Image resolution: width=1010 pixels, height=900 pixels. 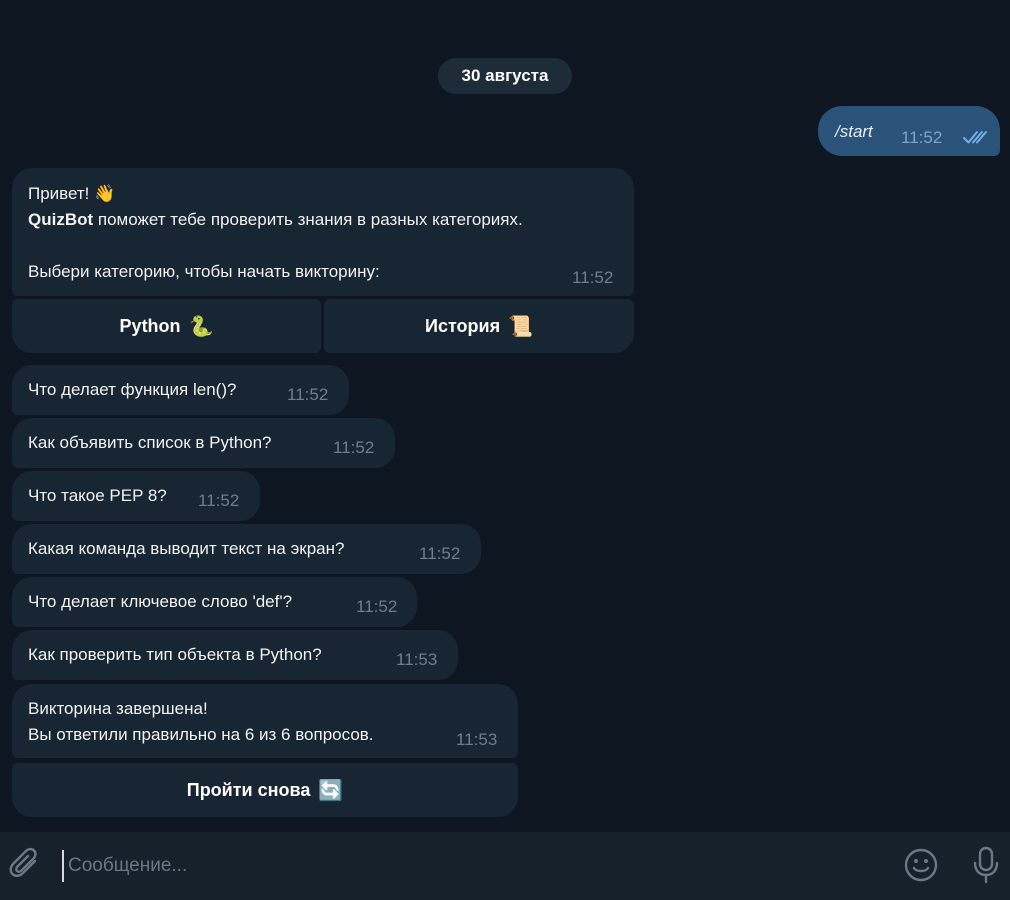 I want to click on greeting-line: Привет! 👋, so click(x=72, y=193).